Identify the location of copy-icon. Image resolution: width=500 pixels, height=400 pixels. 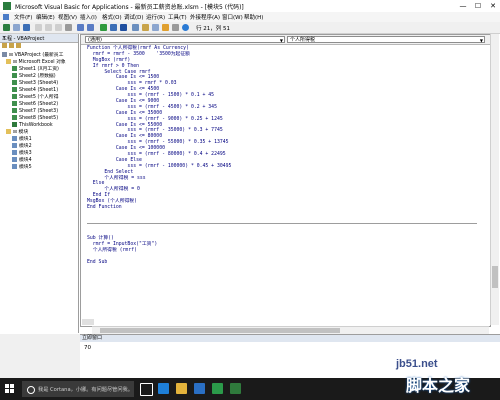
(48, 27).